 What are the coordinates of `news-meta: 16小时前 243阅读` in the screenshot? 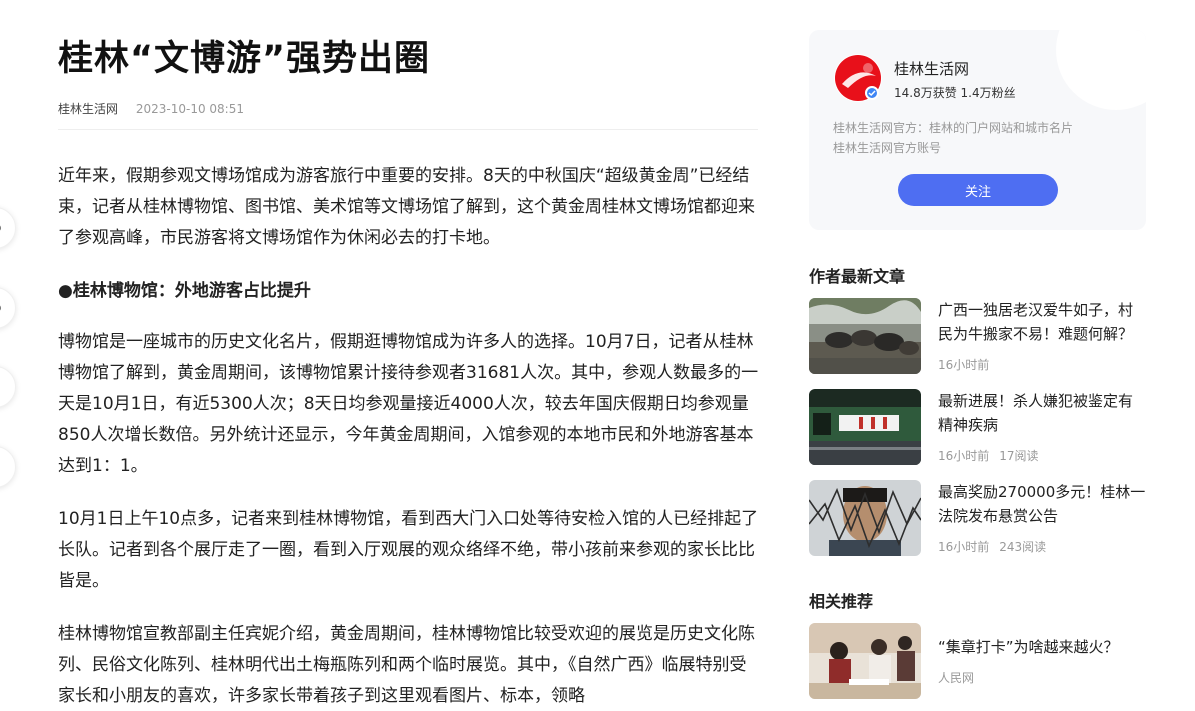 It's located at (992, 546).